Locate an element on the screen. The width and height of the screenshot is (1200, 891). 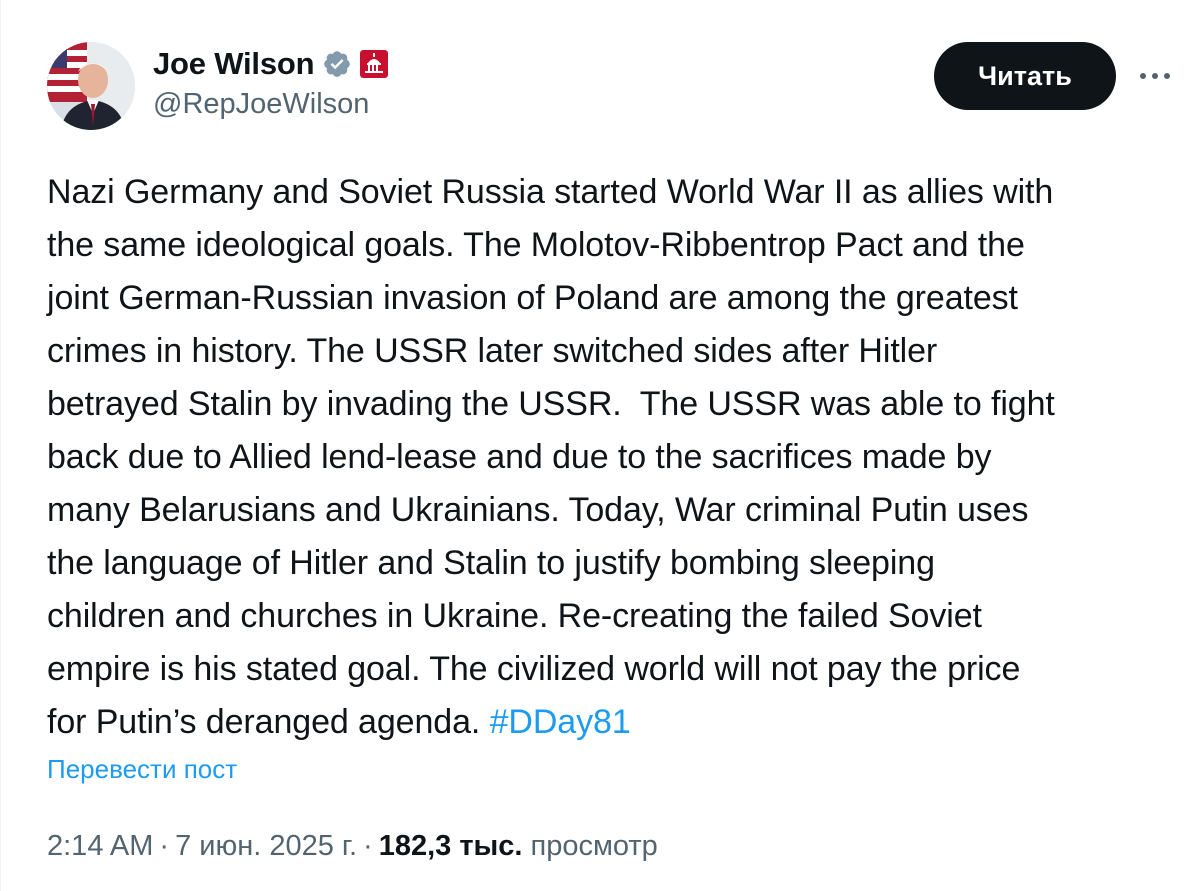
more-options-button is located at coordinates (1155, 76).